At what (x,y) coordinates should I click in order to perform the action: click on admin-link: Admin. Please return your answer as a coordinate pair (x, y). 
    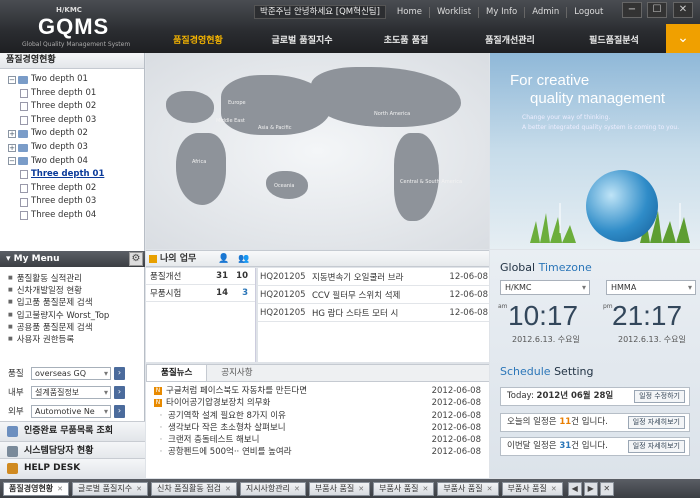
    Looking at the image, I should click on (545, 12).